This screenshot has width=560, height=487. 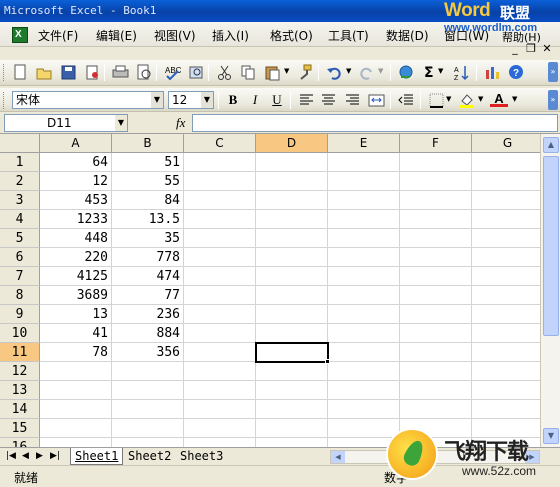 I want to click on cell-f4, so click(x=436, y=219).